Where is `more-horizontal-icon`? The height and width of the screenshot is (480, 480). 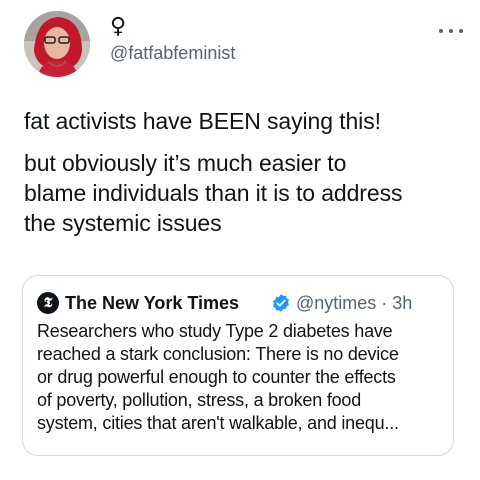
more-horizontal-icon is located at coordinates (451, 30).